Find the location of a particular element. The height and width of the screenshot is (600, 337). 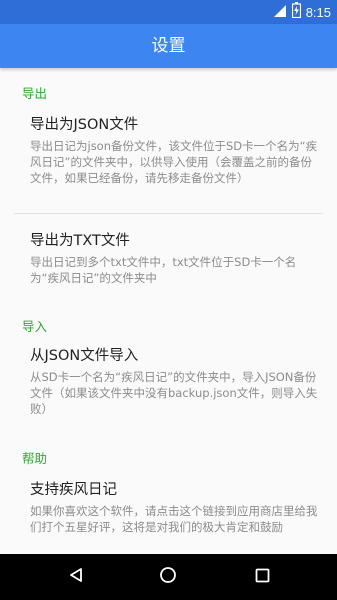

home-icon is located at coordinates (168, 577).